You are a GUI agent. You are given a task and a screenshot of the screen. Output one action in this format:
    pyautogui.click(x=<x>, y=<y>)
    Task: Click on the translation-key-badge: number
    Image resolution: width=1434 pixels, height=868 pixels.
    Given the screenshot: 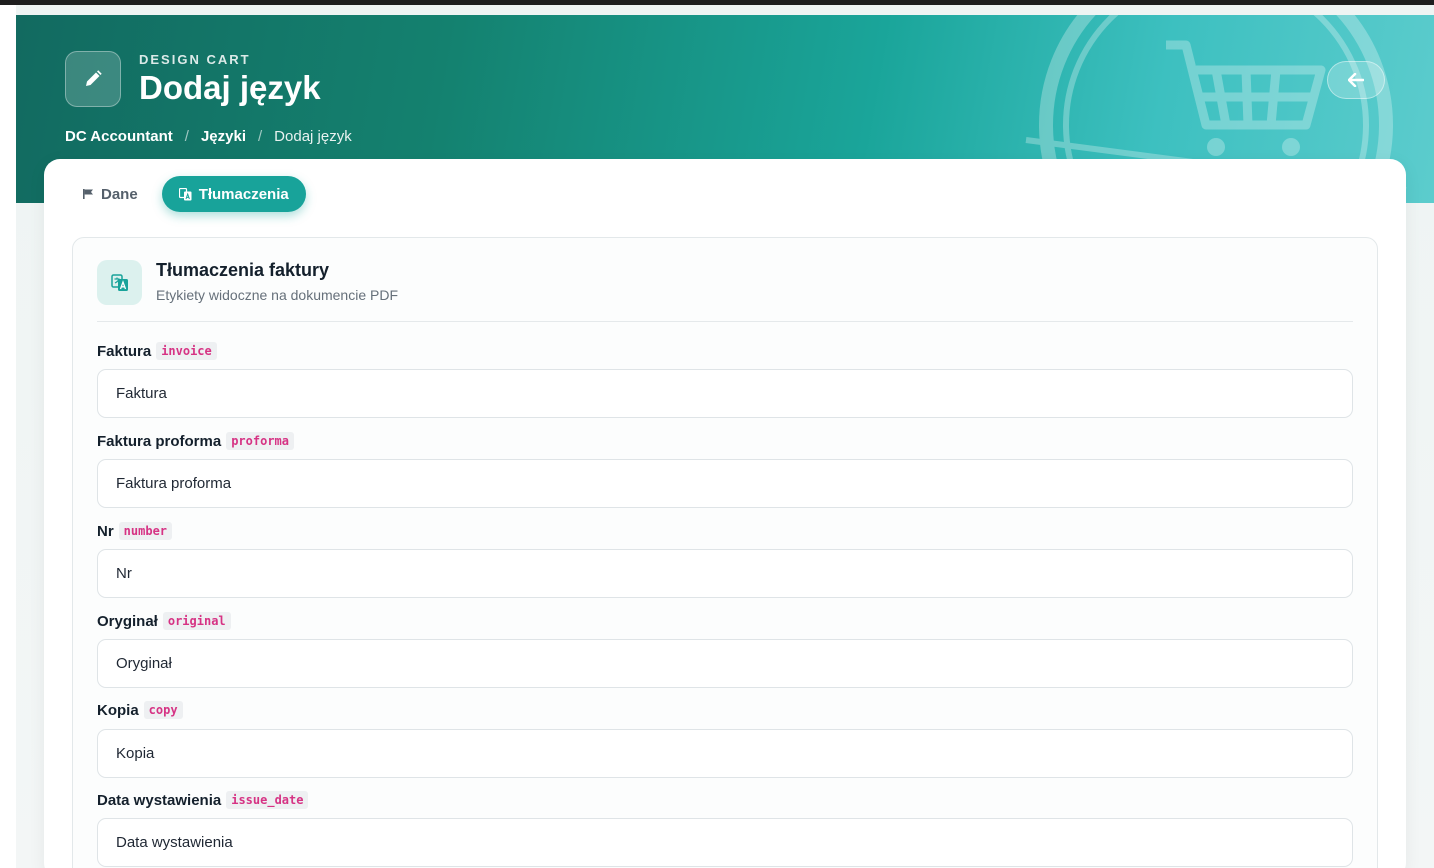 What is the action you would take?
    pyautogui.click(x=145, y=531)
    